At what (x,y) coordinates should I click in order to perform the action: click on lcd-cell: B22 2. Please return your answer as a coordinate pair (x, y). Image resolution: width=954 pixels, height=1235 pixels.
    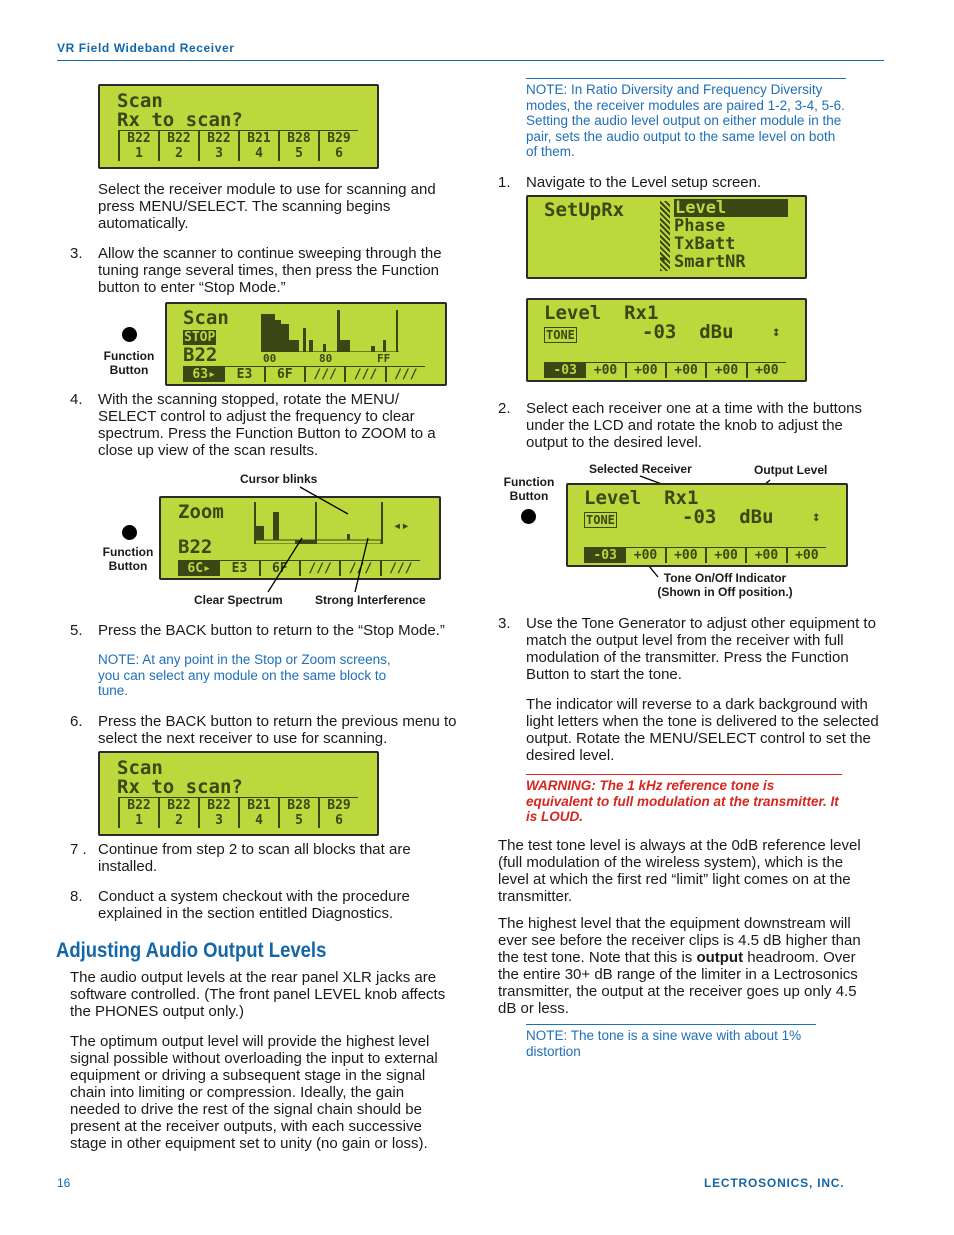
    Looking at the image, I should click on (178, 812).